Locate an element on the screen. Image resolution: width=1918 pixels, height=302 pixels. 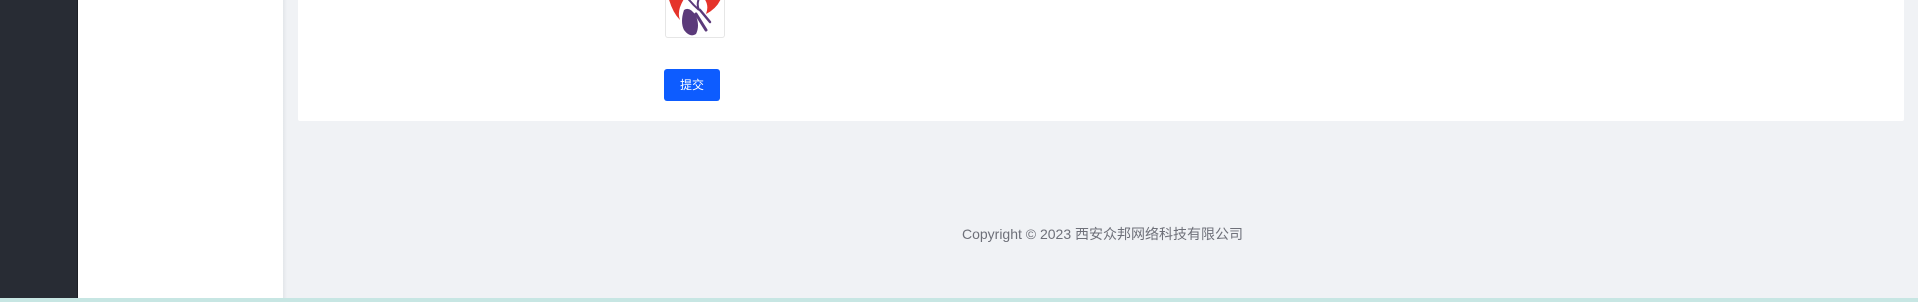
primary-sidebar is located at coordinates (38, 149).